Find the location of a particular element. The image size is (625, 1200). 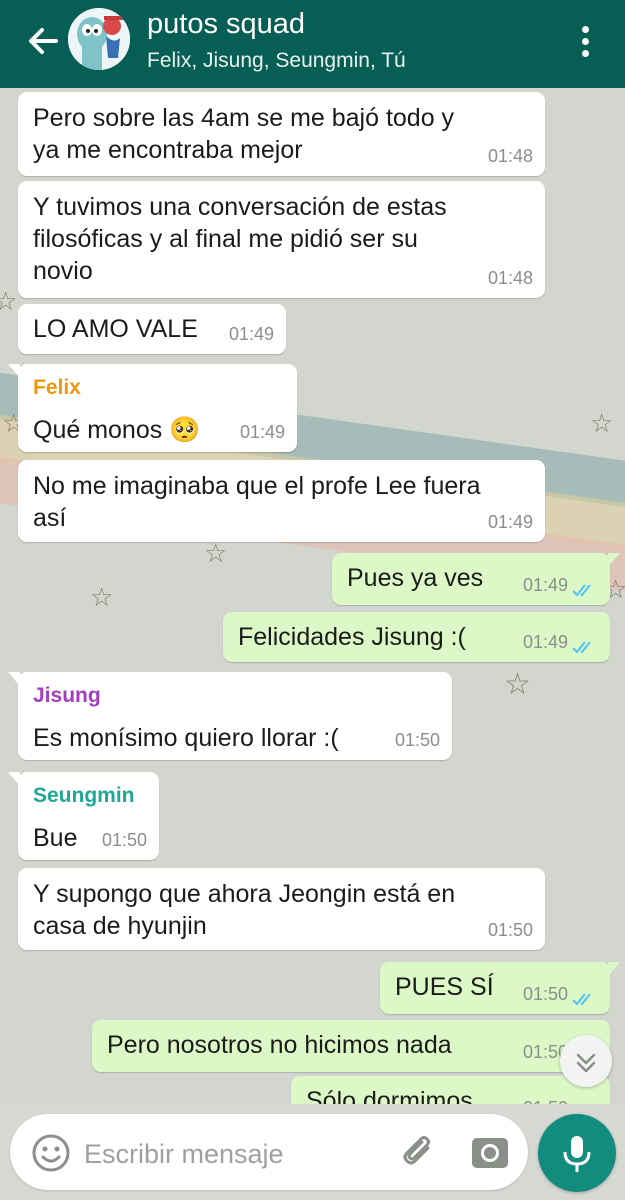

chat-title: putos squad is located at coordinates (226, 24).